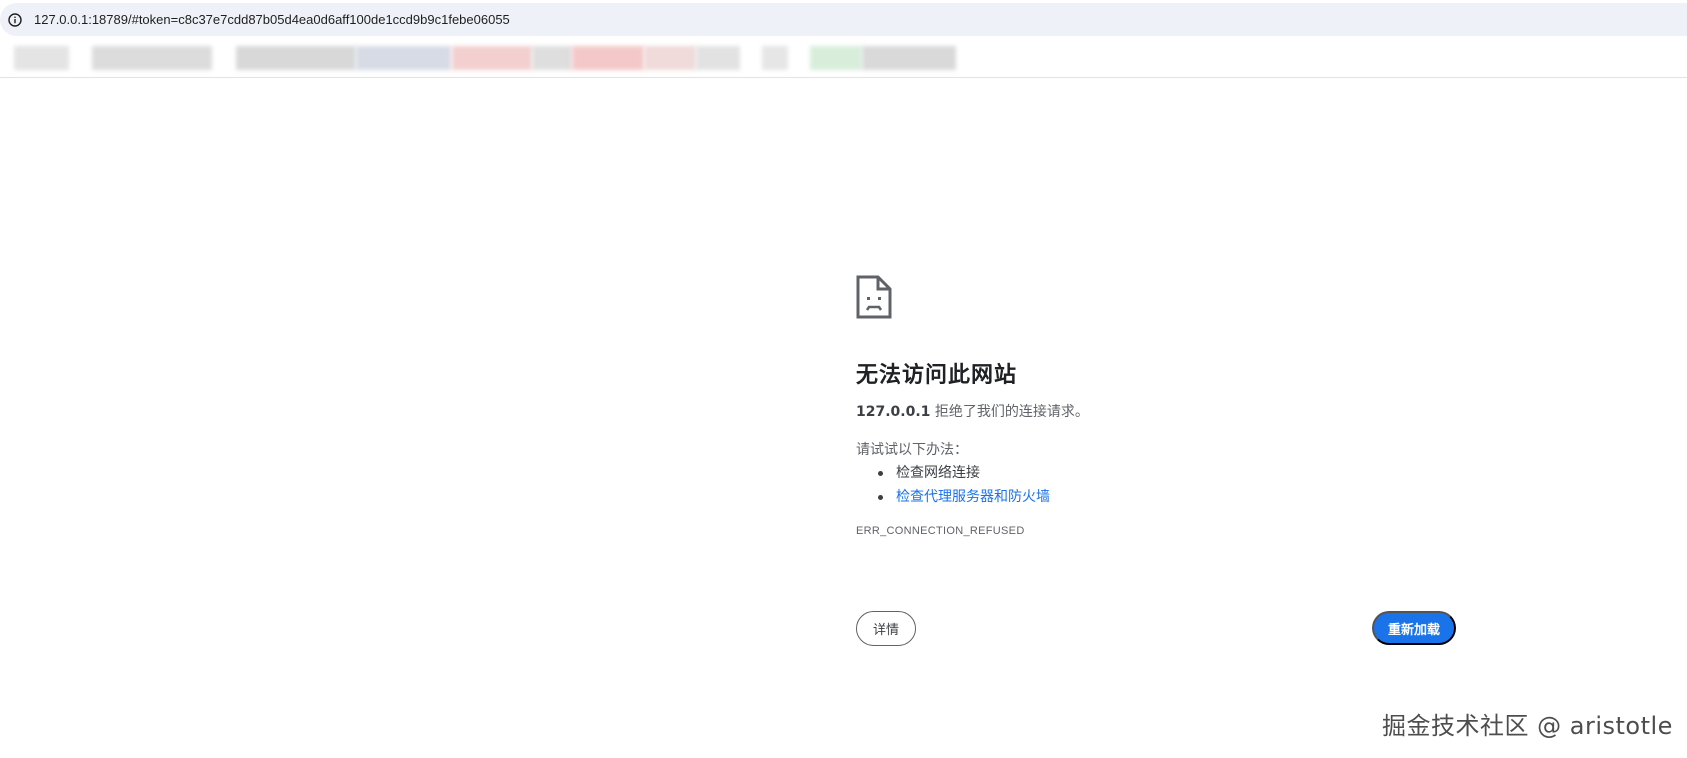  I want to click on error-code: ERR_CONNECTION_REFUSED, so click(940, 531).